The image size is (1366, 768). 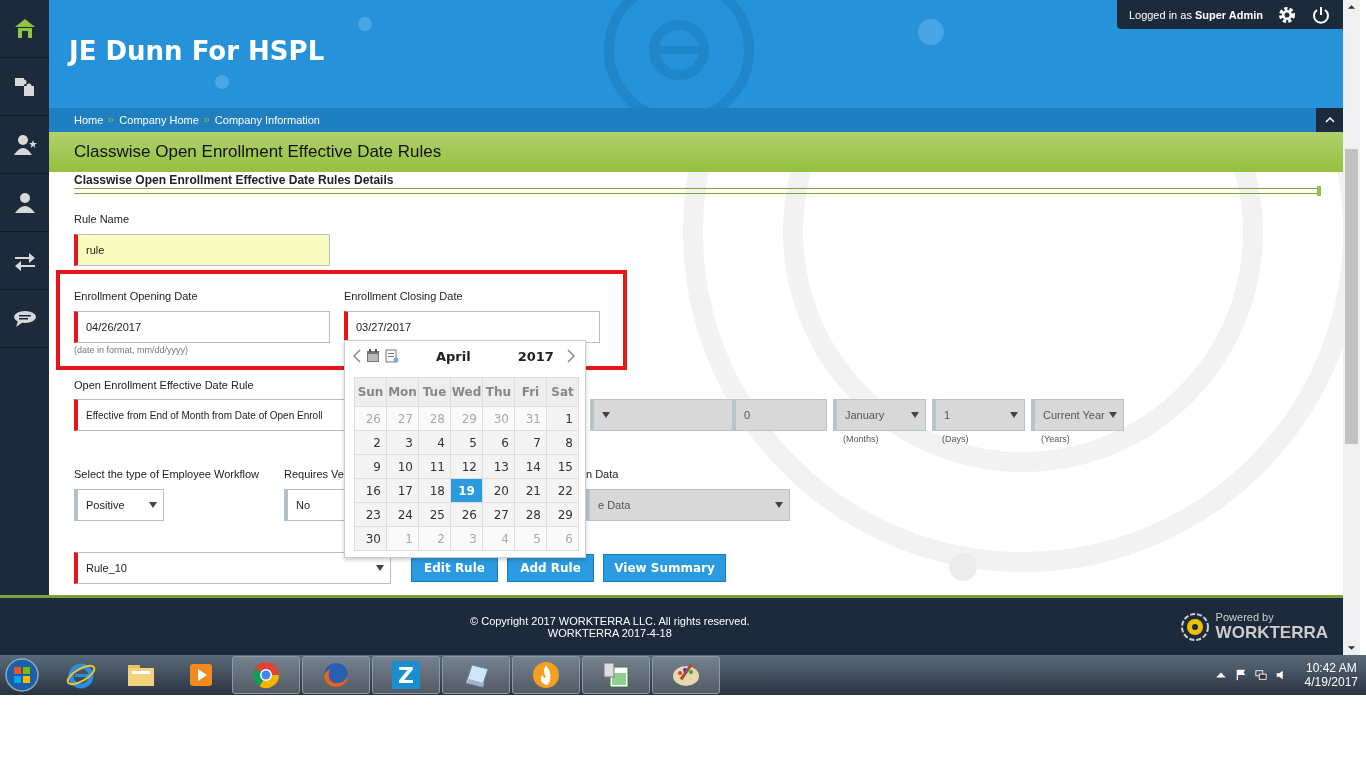 I want to click on input-field: 03/27/2017, so click(x=472, y=327).